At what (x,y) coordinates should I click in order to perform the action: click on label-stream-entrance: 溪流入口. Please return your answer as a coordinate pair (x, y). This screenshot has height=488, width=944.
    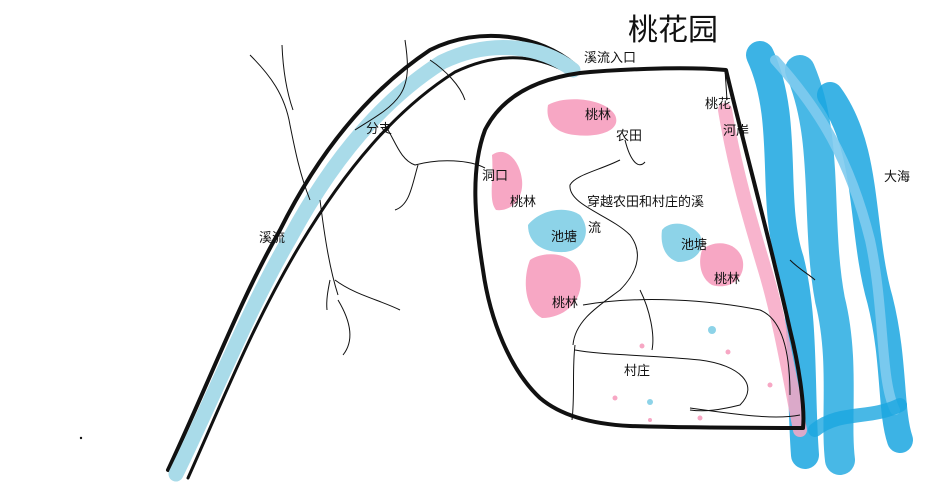
    Looking at the image, I should click on (610, 58).